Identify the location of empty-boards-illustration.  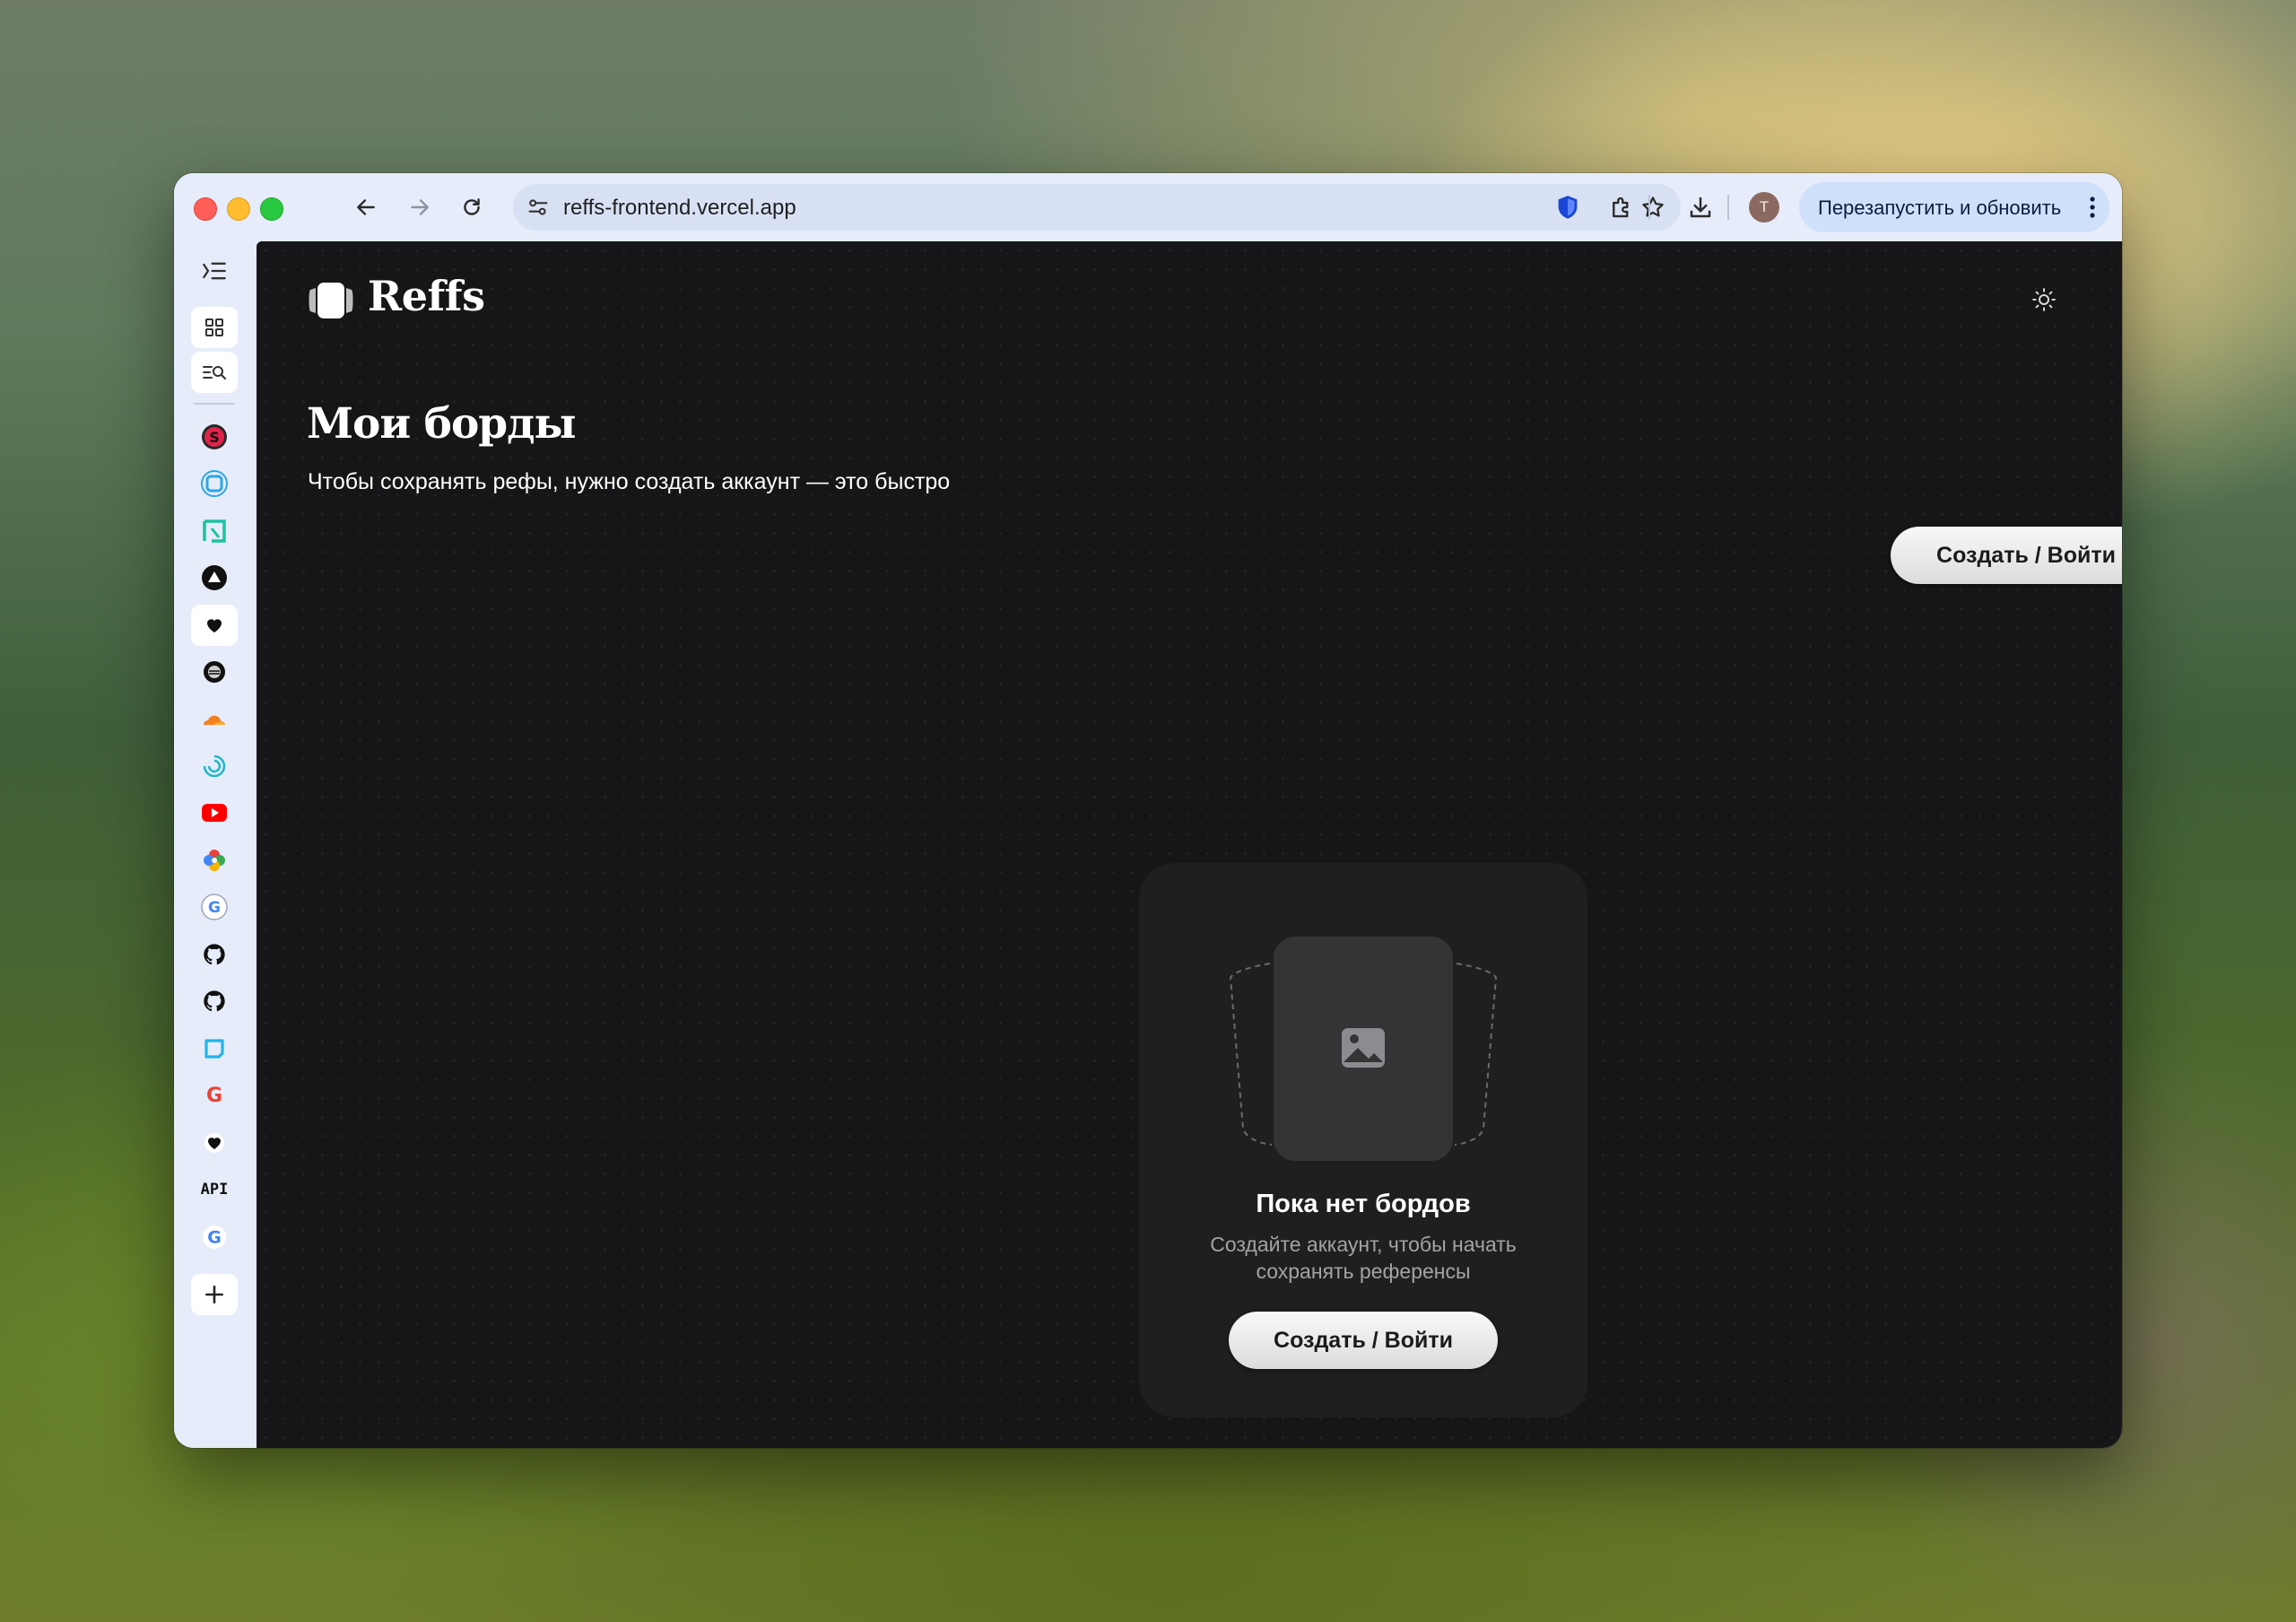
(1363, 1050).